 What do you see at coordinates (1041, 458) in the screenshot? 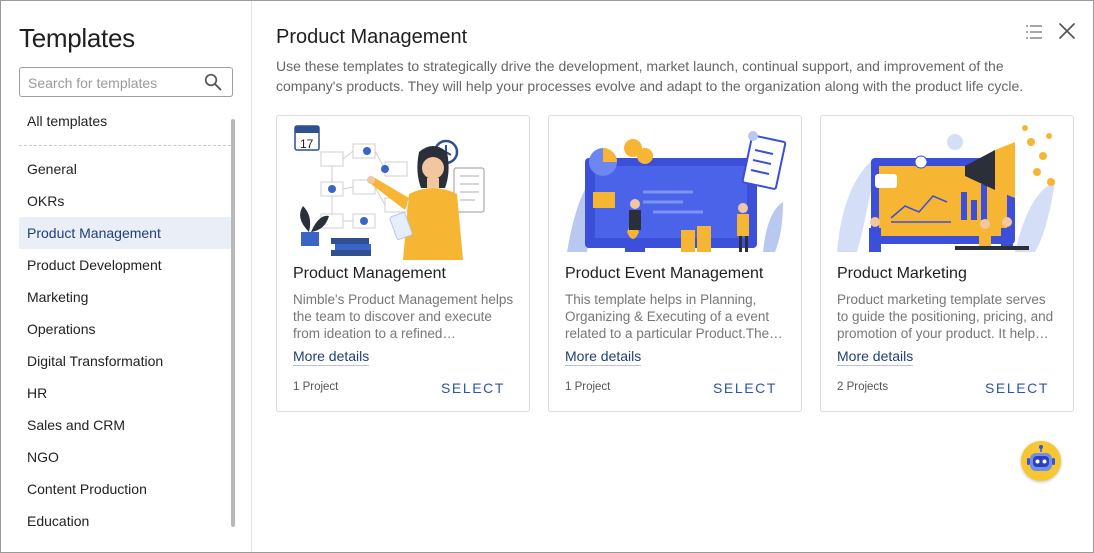
I see `robot-assistant-icon` at bounding box center [1041, 458].